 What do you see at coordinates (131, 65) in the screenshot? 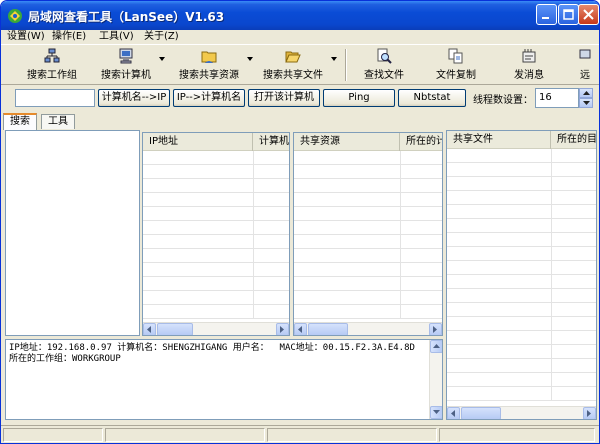
I see `search-computer-button: 搜索计算机` at bounding box center [131, 65].